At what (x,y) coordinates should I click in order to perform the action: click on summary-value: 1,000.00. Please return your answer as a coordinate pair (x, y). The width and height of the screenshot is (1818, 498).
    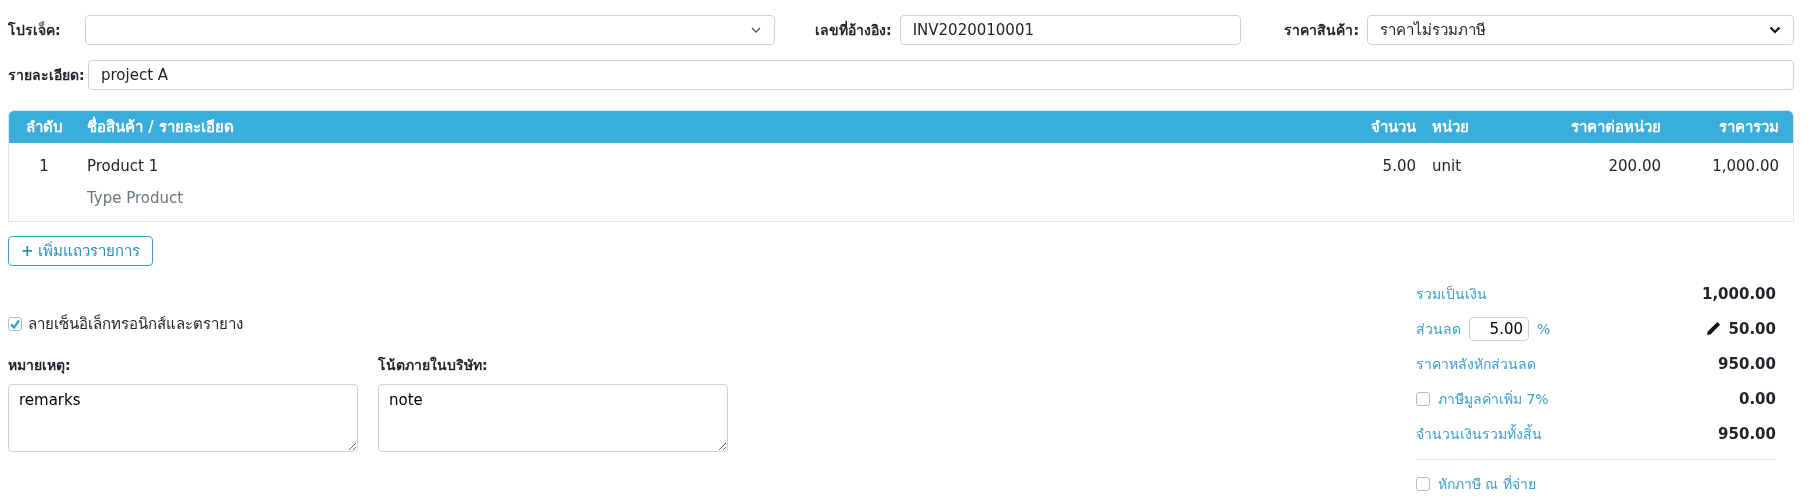
    Looking at the image, I should click on (1738, 293).